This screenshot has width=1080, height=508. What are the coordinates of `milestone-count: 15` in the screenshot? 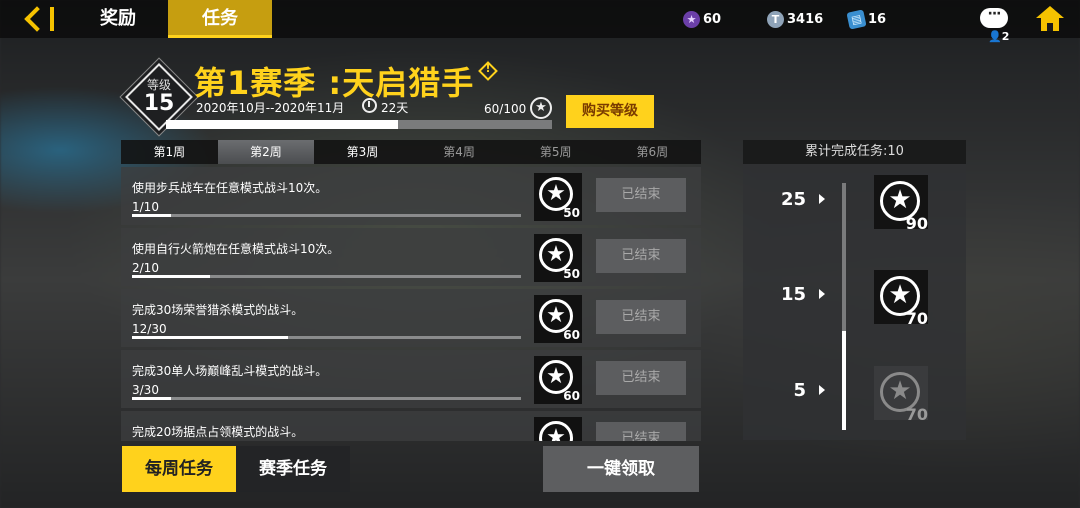 It's located at (793, 294).